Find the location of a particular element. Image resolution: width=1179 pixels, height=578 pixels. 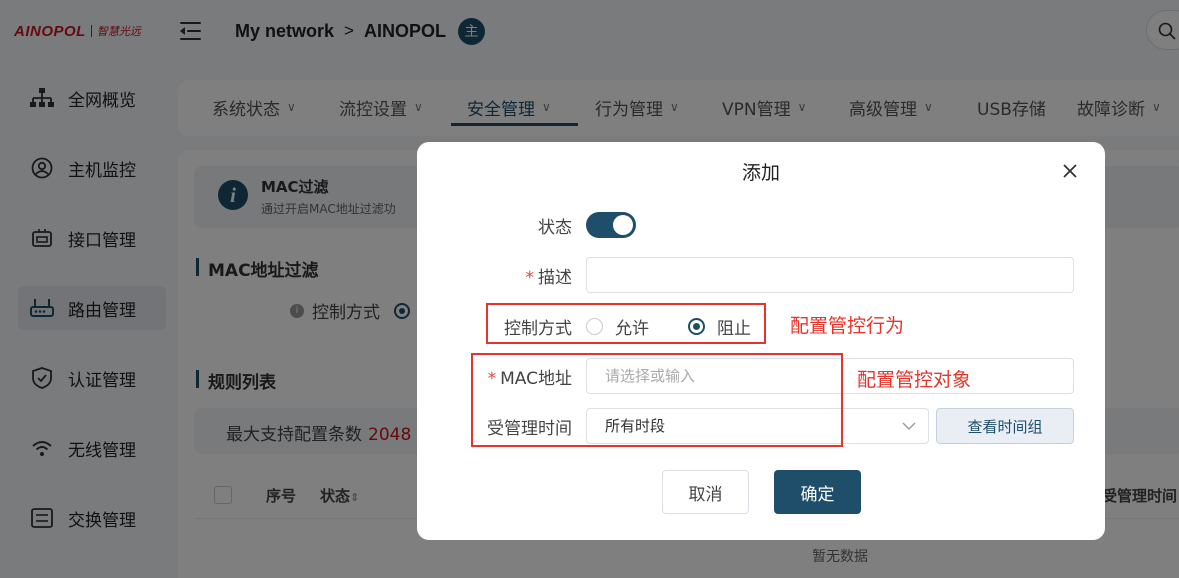

view-time-group-button: 查看时间组 is located at coordinates (1005, 426).